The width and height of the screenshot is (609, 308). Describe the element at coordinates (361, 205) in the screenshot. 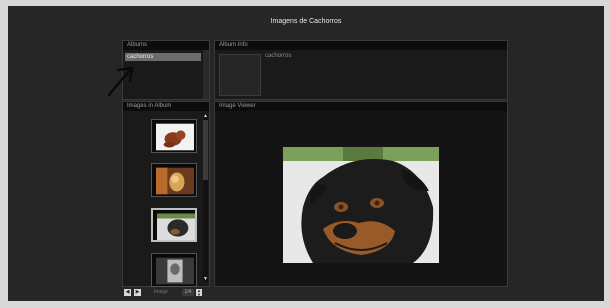

I see `rottweiler-photo-icon` at that location.